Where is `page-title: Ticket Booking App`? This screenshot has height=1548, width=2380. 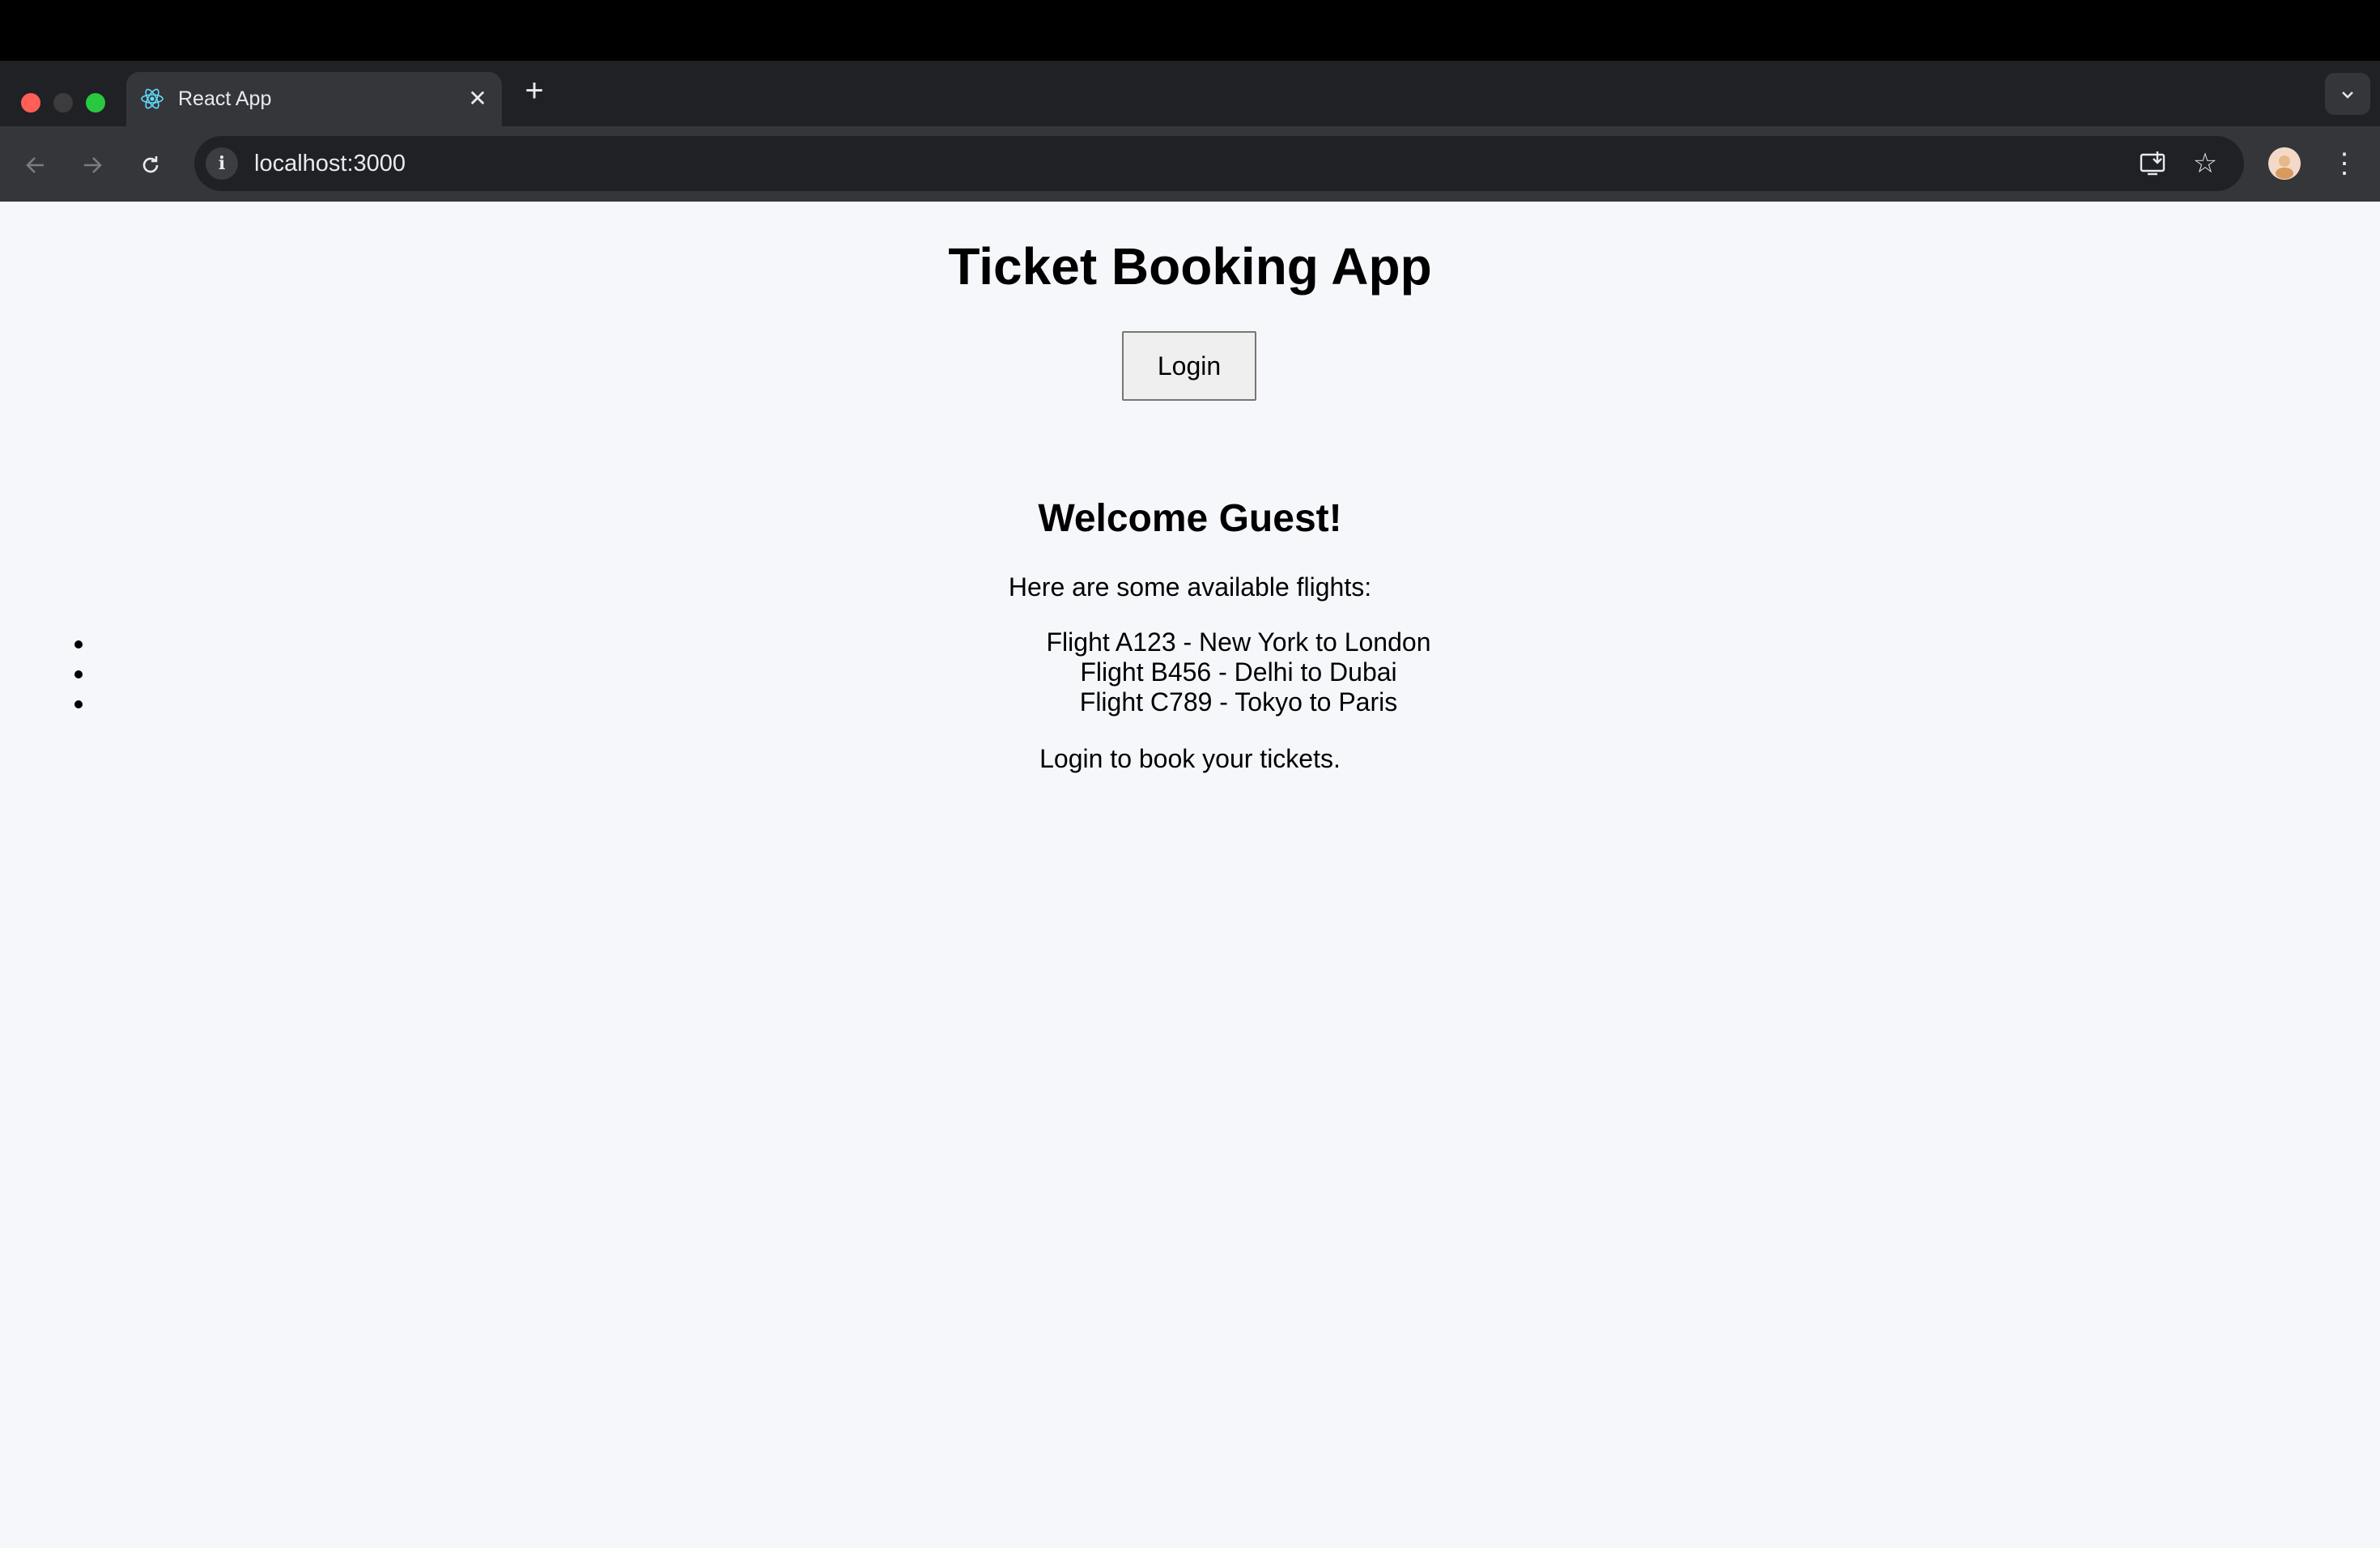
page-title: Ticket Booking App is located at coordinates (1190, 266).